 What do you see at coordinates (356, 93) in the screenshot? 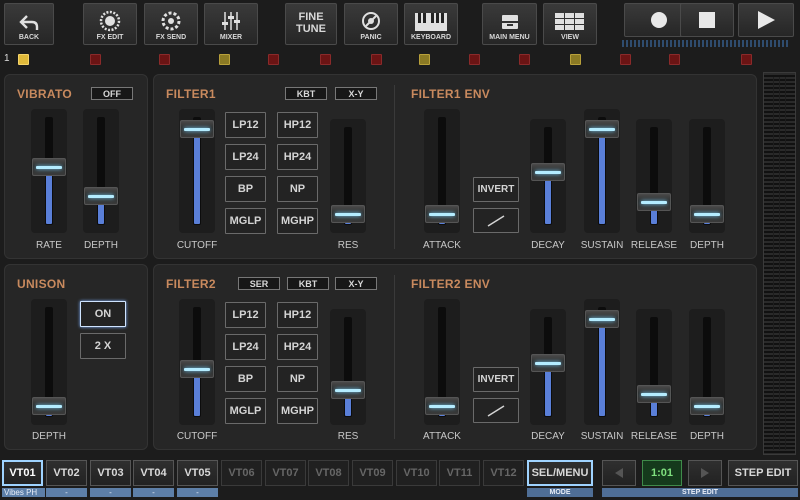
I see `filter1-xy-toggle: X-Y` at bounding box center [356, 93].